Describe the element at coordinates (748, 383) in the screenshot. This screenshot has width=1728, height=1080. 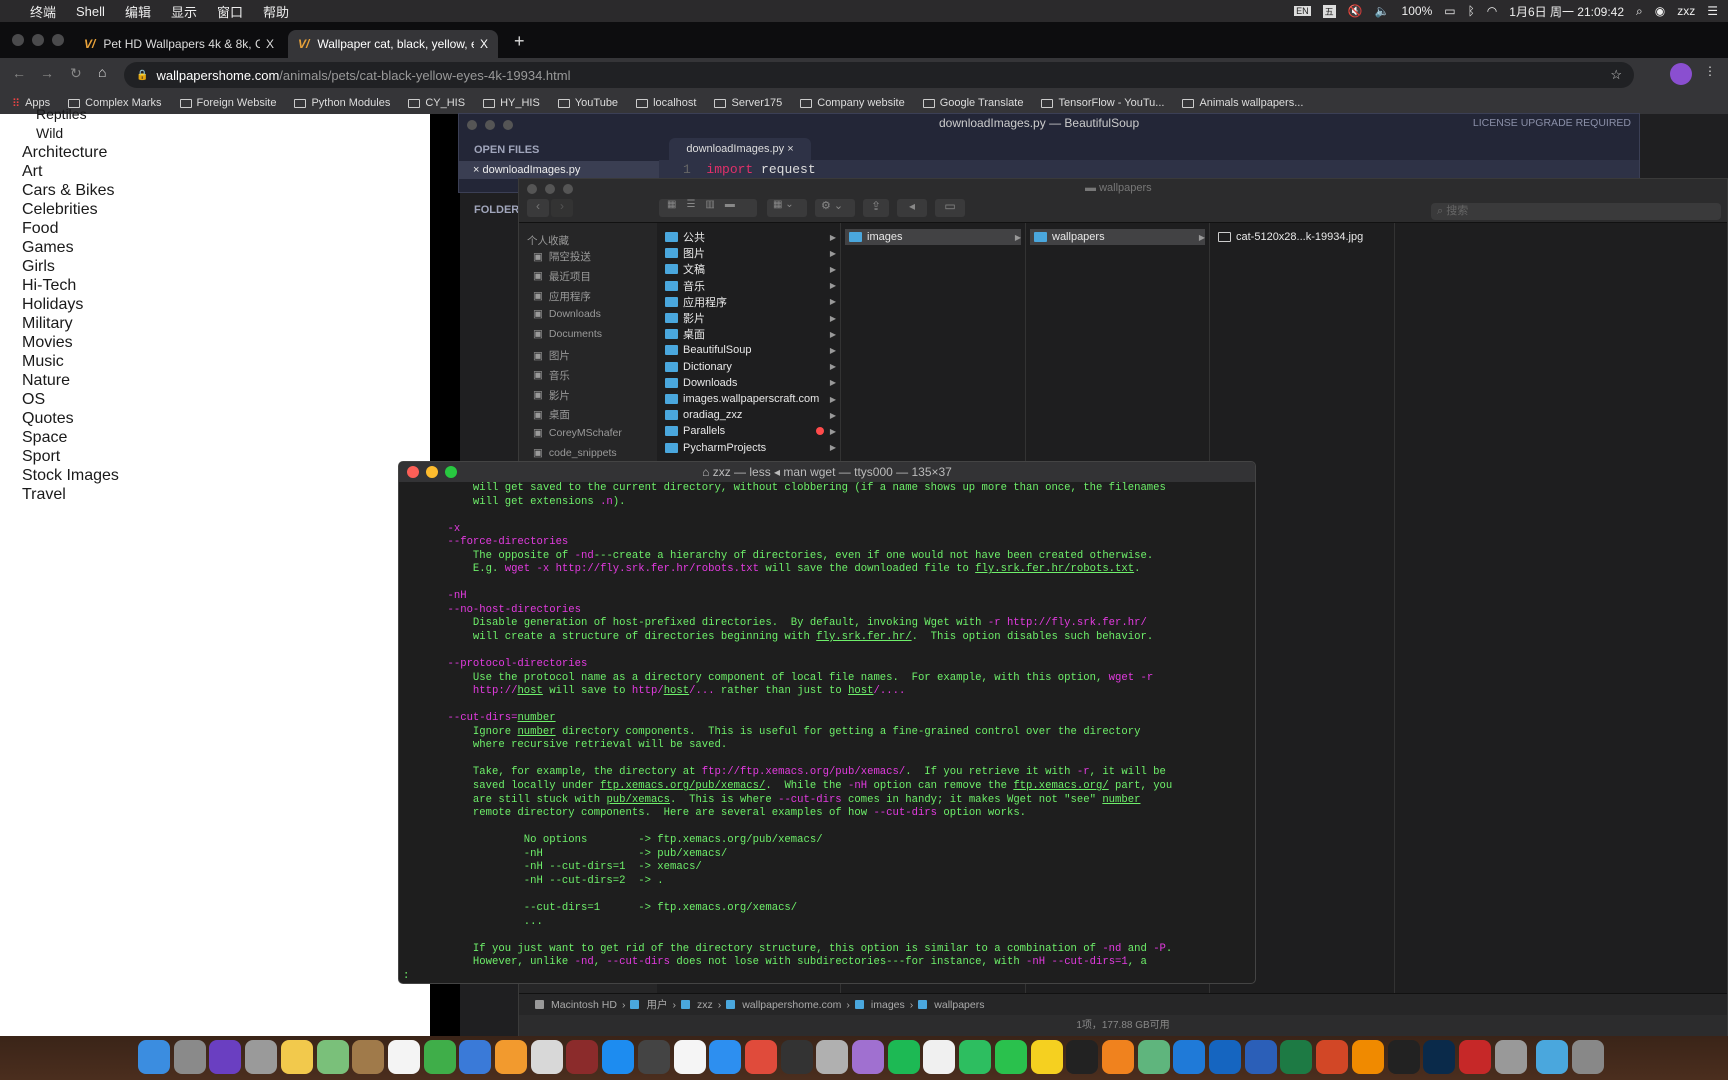
I see `finder-item: Downloads ▶` at that location.